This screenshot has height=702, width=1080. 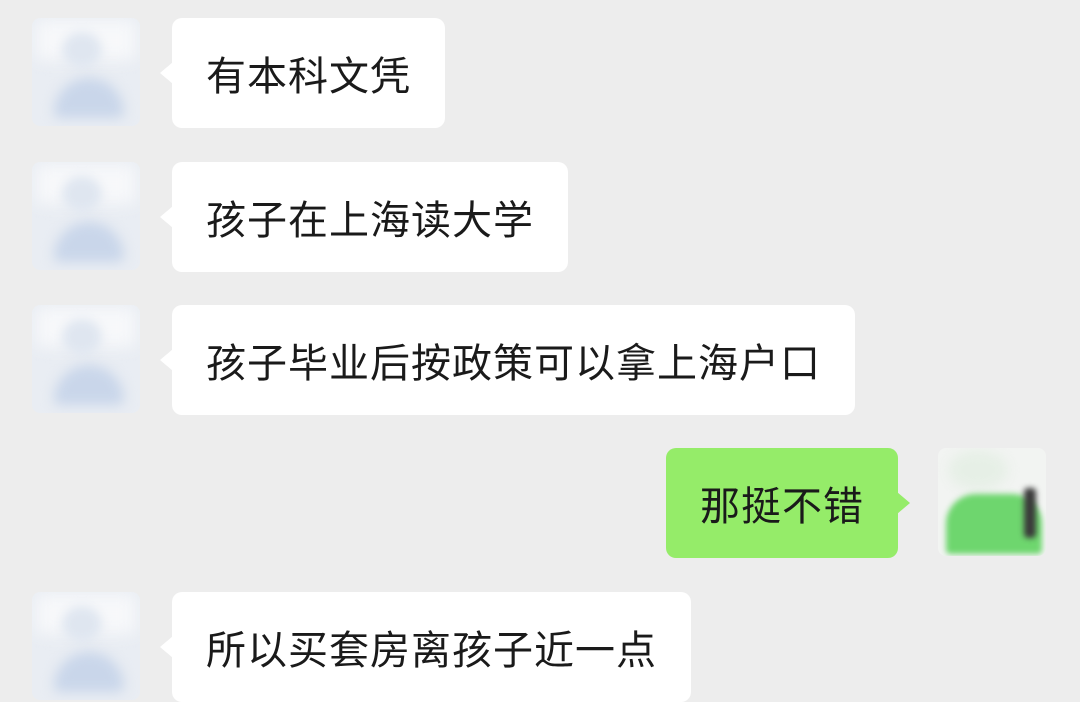 What do you see at coordinates (782, 507) in the screenshot?
I see `message-text: 那挺不错` at bounding box center [782, 507].